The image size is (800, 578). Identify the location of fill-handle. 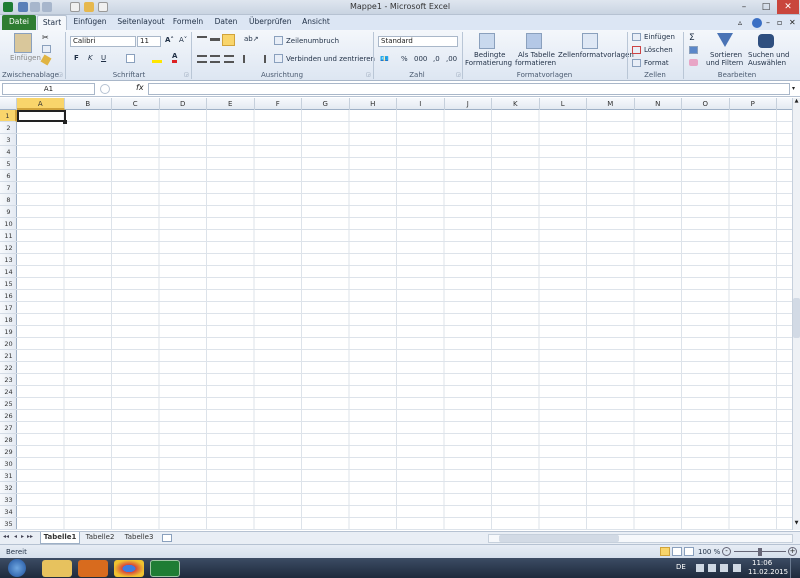
(65, 122).